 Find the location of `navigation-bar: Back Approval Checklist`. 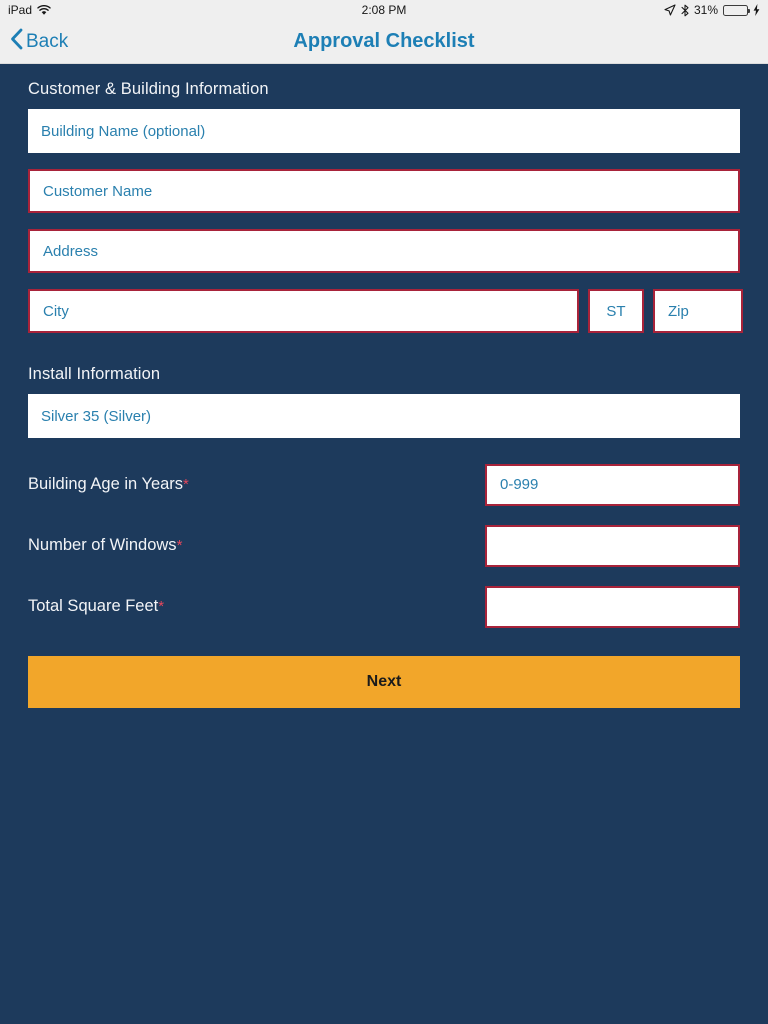

navigation-bar: Back Approval Checklist is located at coordinates (384, 42).